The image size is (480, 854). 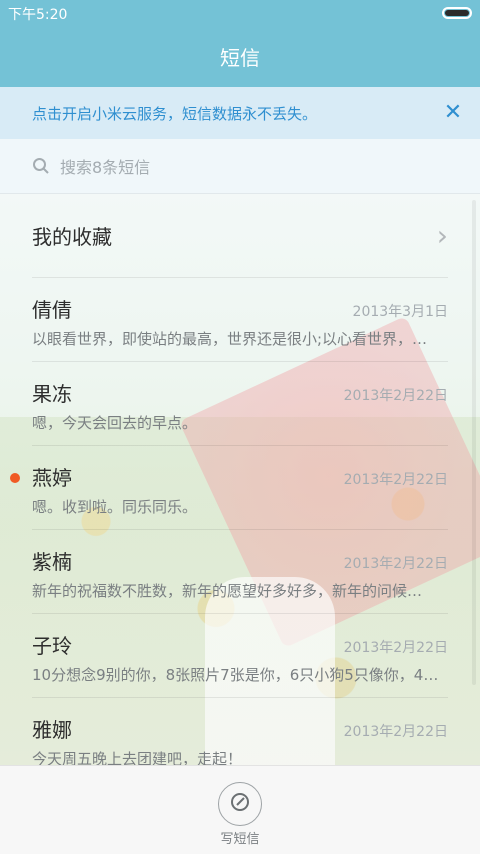 What do you see at coordinates (453, 113) in the screenshot?
I see `close-icon: ✕` at bounding box center [453, 113].